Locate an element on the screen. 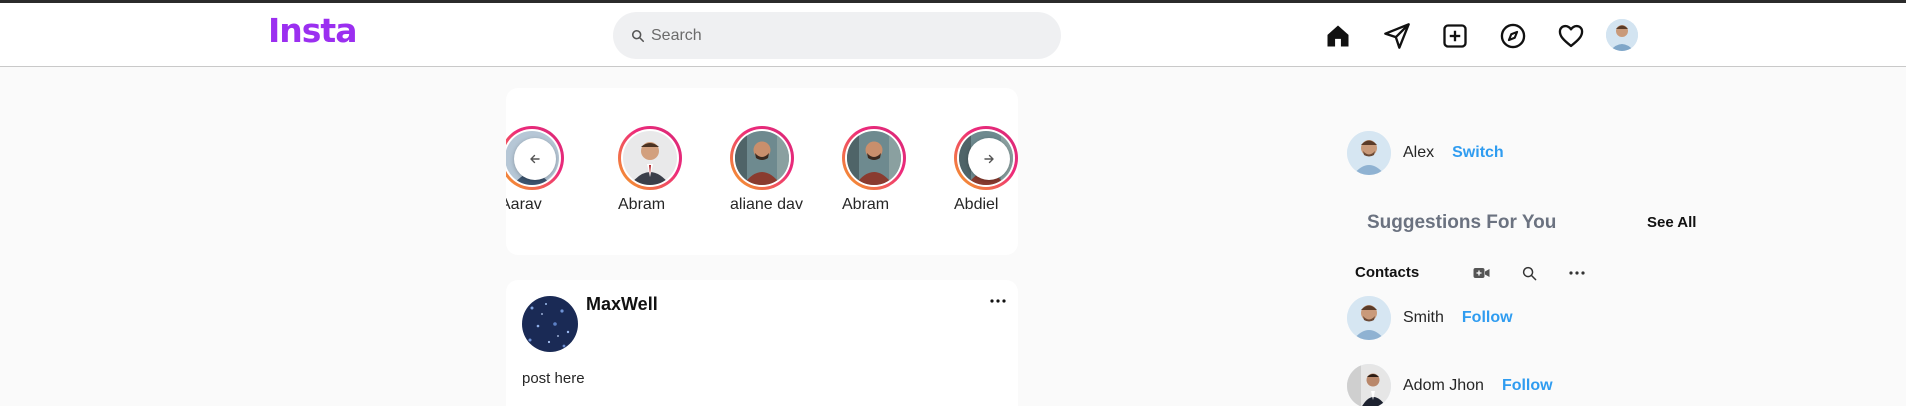 This screenshot has width=1906, height=406. search-bar is located at coordinates (837, 35).